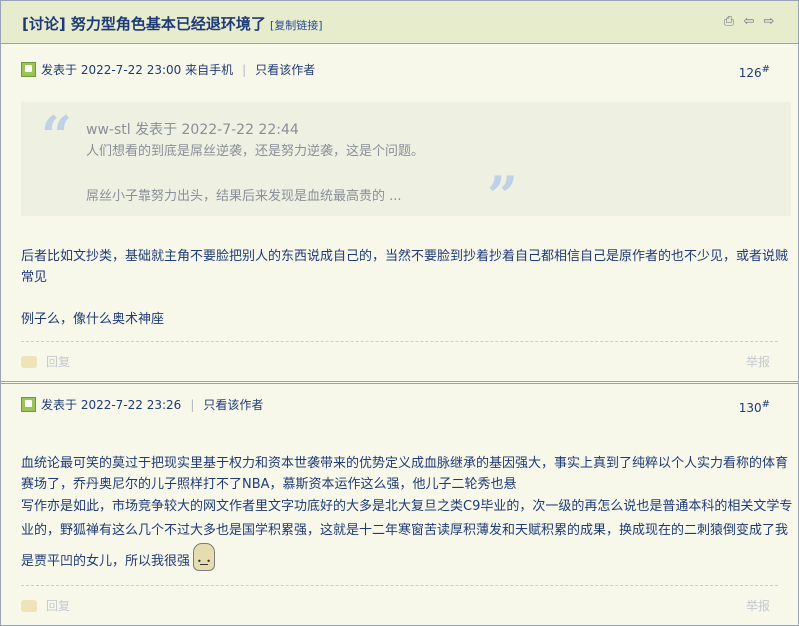 This screenshot has width=799, height=626. Describe the element at coordinates (204, 558) in the screenshot. I see `smiley-emoticon-icon` at that location.